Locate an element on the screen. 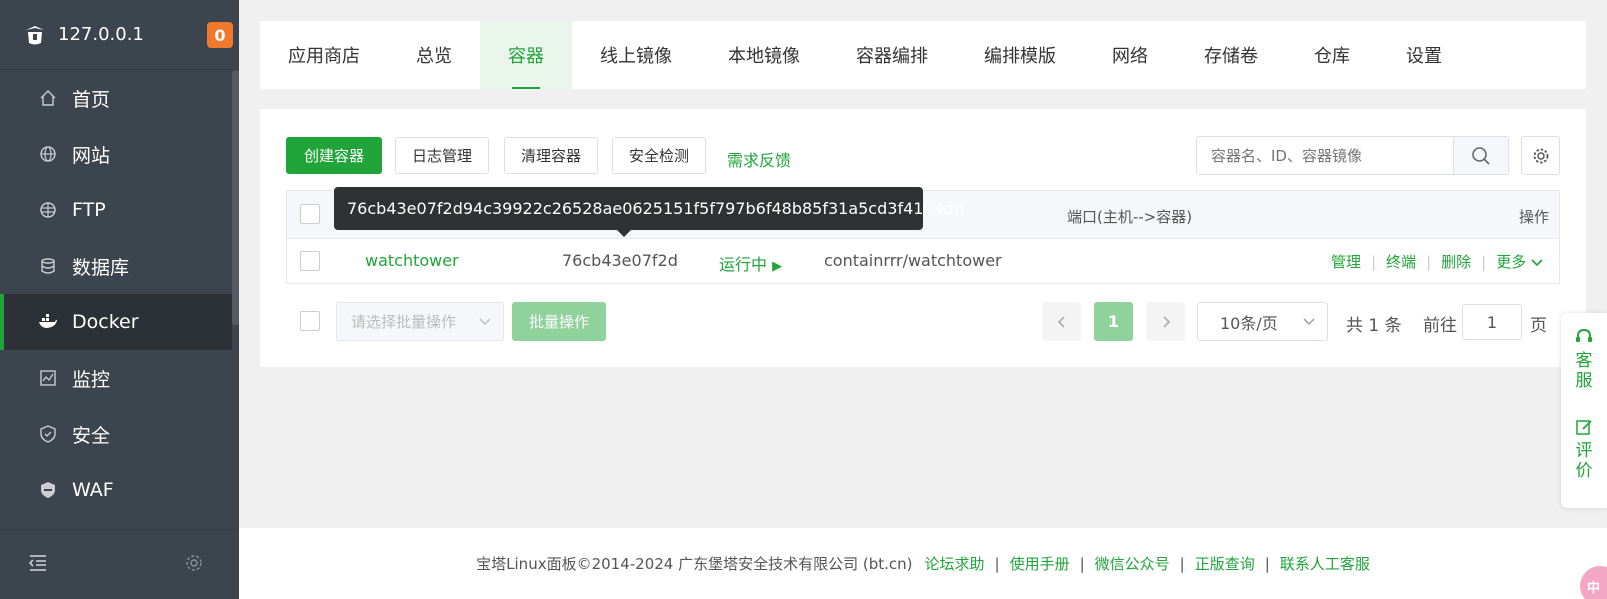 The height and width of the screenshot is (599, 1607). tab-local-images: 本地镜像 is located at coordinates (764, 55).